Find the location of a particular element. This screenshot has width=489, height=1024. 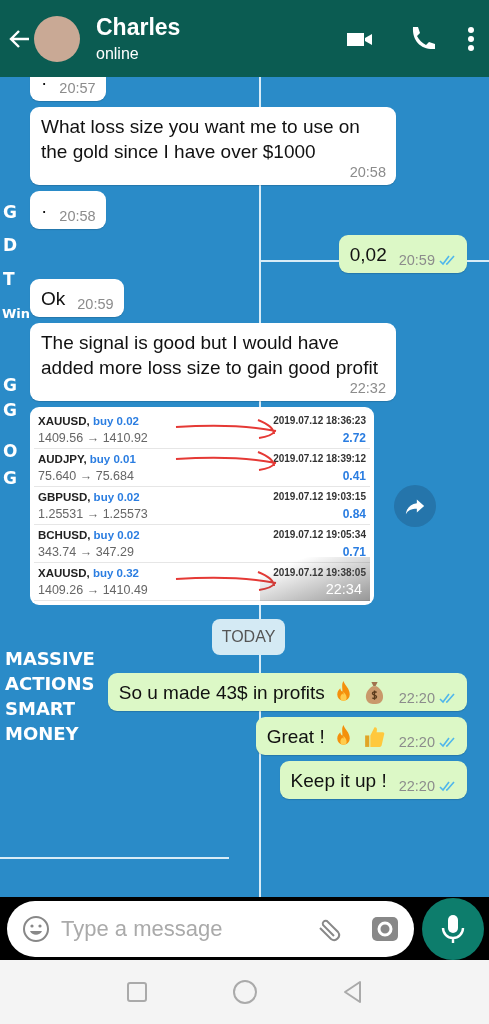

message-time: 22:32 is located at coordinates (367, 388).